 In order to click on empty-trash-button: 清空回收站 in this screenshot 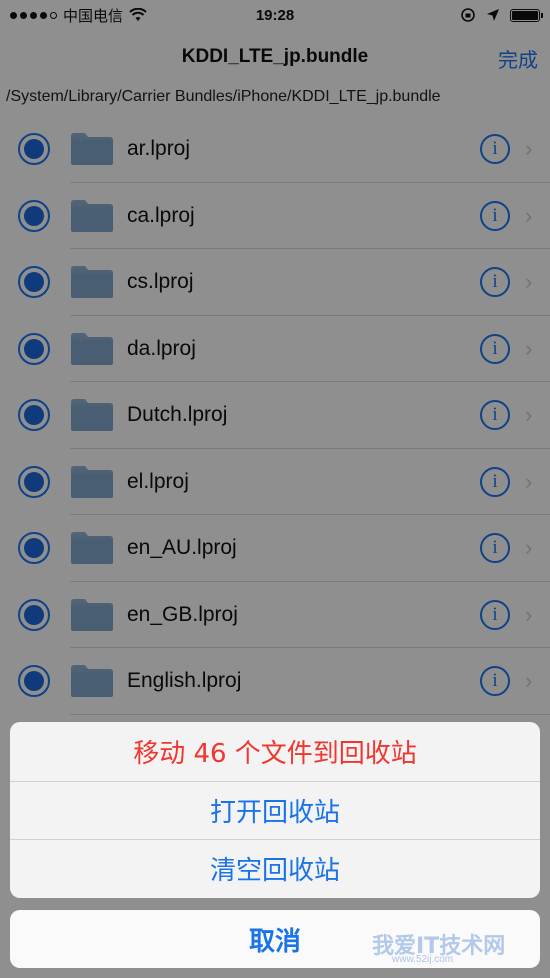, I will do `click(275, 868)`.